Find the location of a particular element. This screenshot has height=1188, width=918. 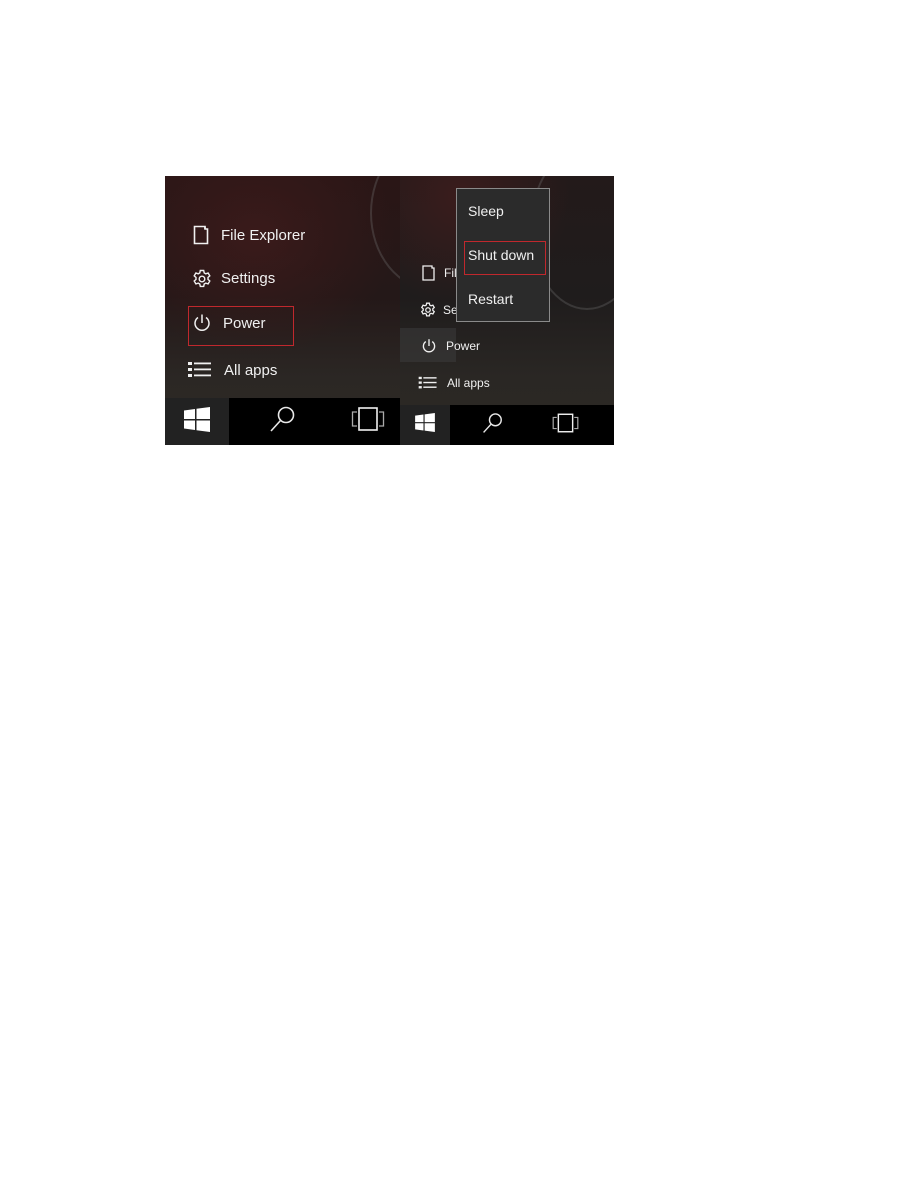

start-menu-screenshot-left: File Explorer Settings Power All apps is located at coordinates (282, 310).